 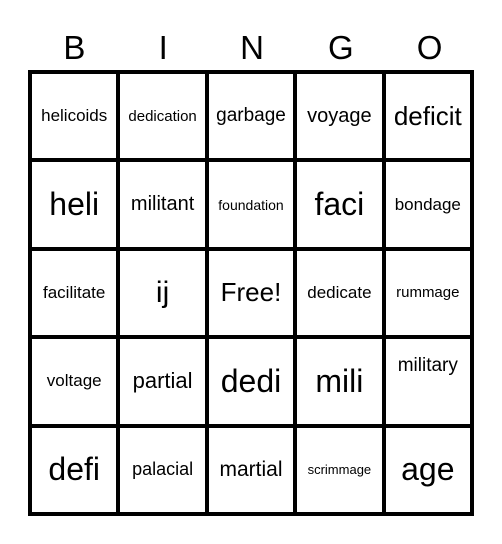 I want to click on bingo-cell: helicoids, so click(x=74, y=116).